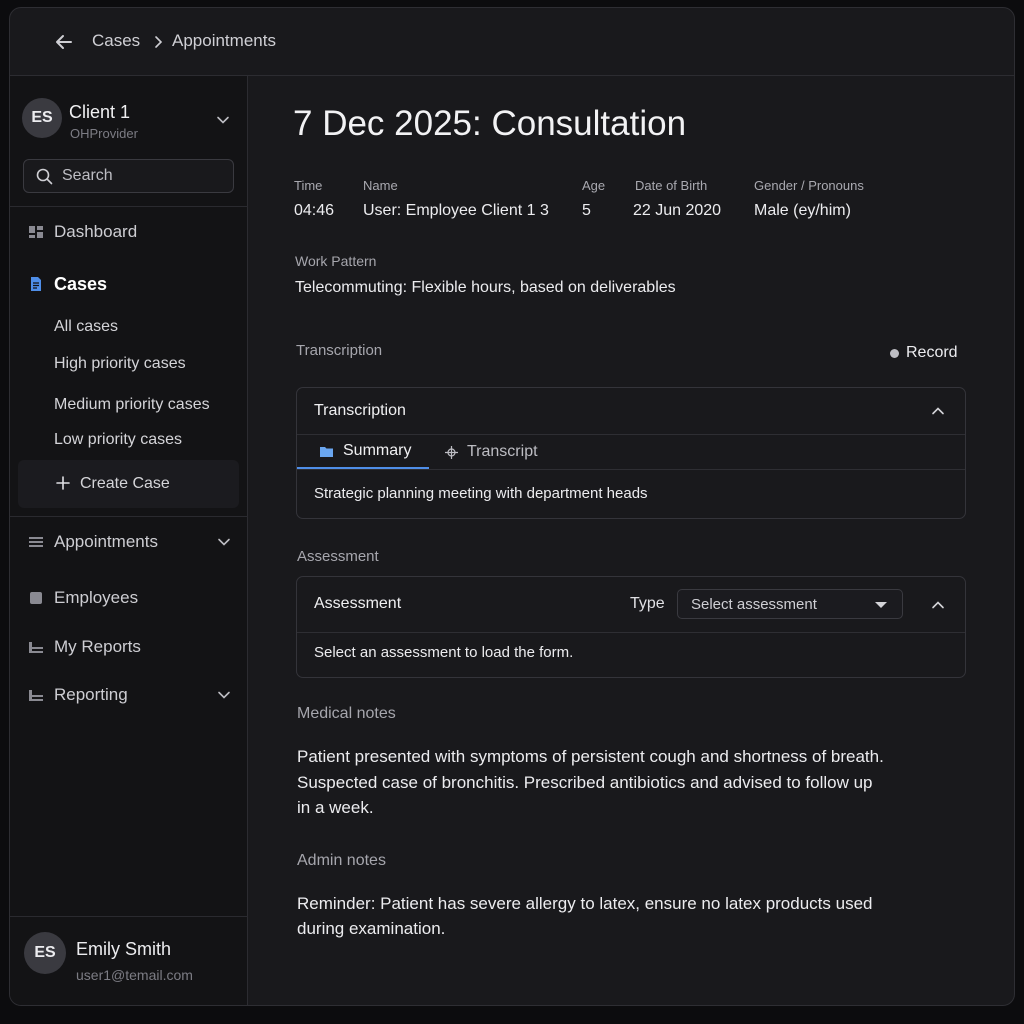  What do you see at coordinates (444, 652) in the screenshot?
I see `assessment-help-text: Select an assessment to load the form.` at bounding box center [444, 652].